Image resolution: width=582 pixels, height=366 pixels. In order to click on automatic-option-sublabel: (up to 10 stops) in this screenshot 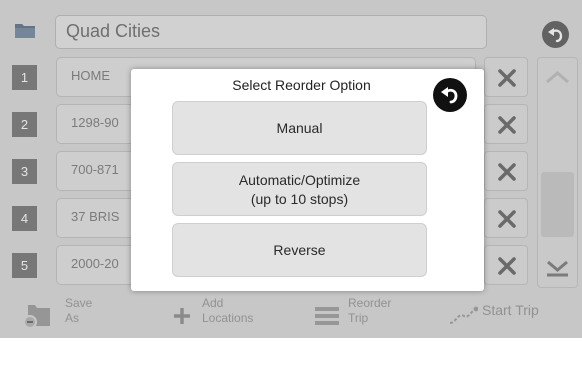, I will do `click(299, 199)`.